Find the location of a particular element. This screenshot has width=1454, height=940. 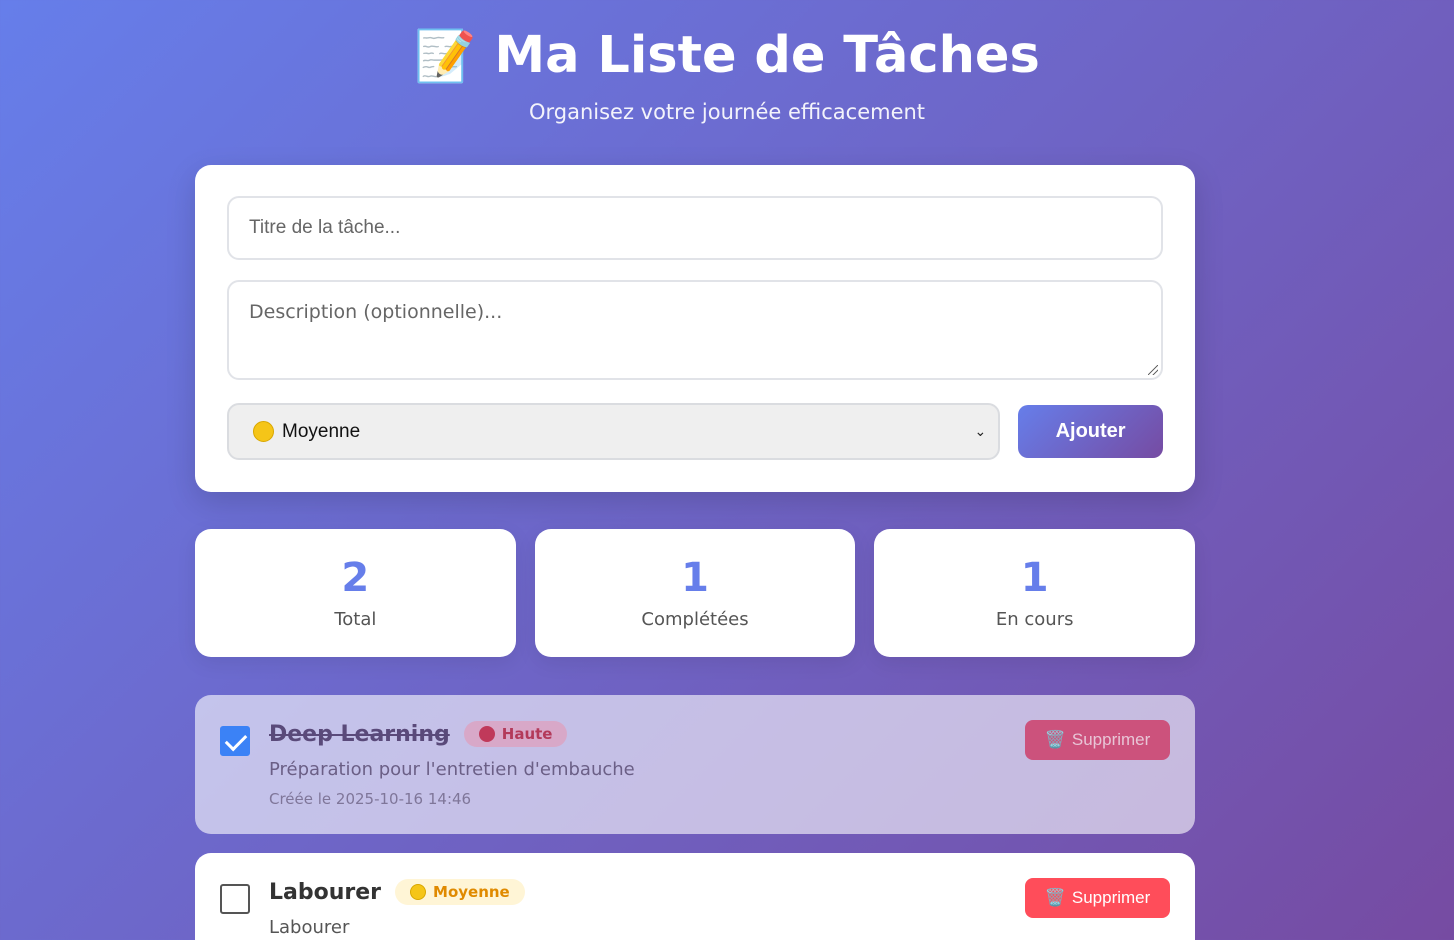

task-created-date: Créée le 2025-10-16 14:46 is located at coordinates (370, 799).